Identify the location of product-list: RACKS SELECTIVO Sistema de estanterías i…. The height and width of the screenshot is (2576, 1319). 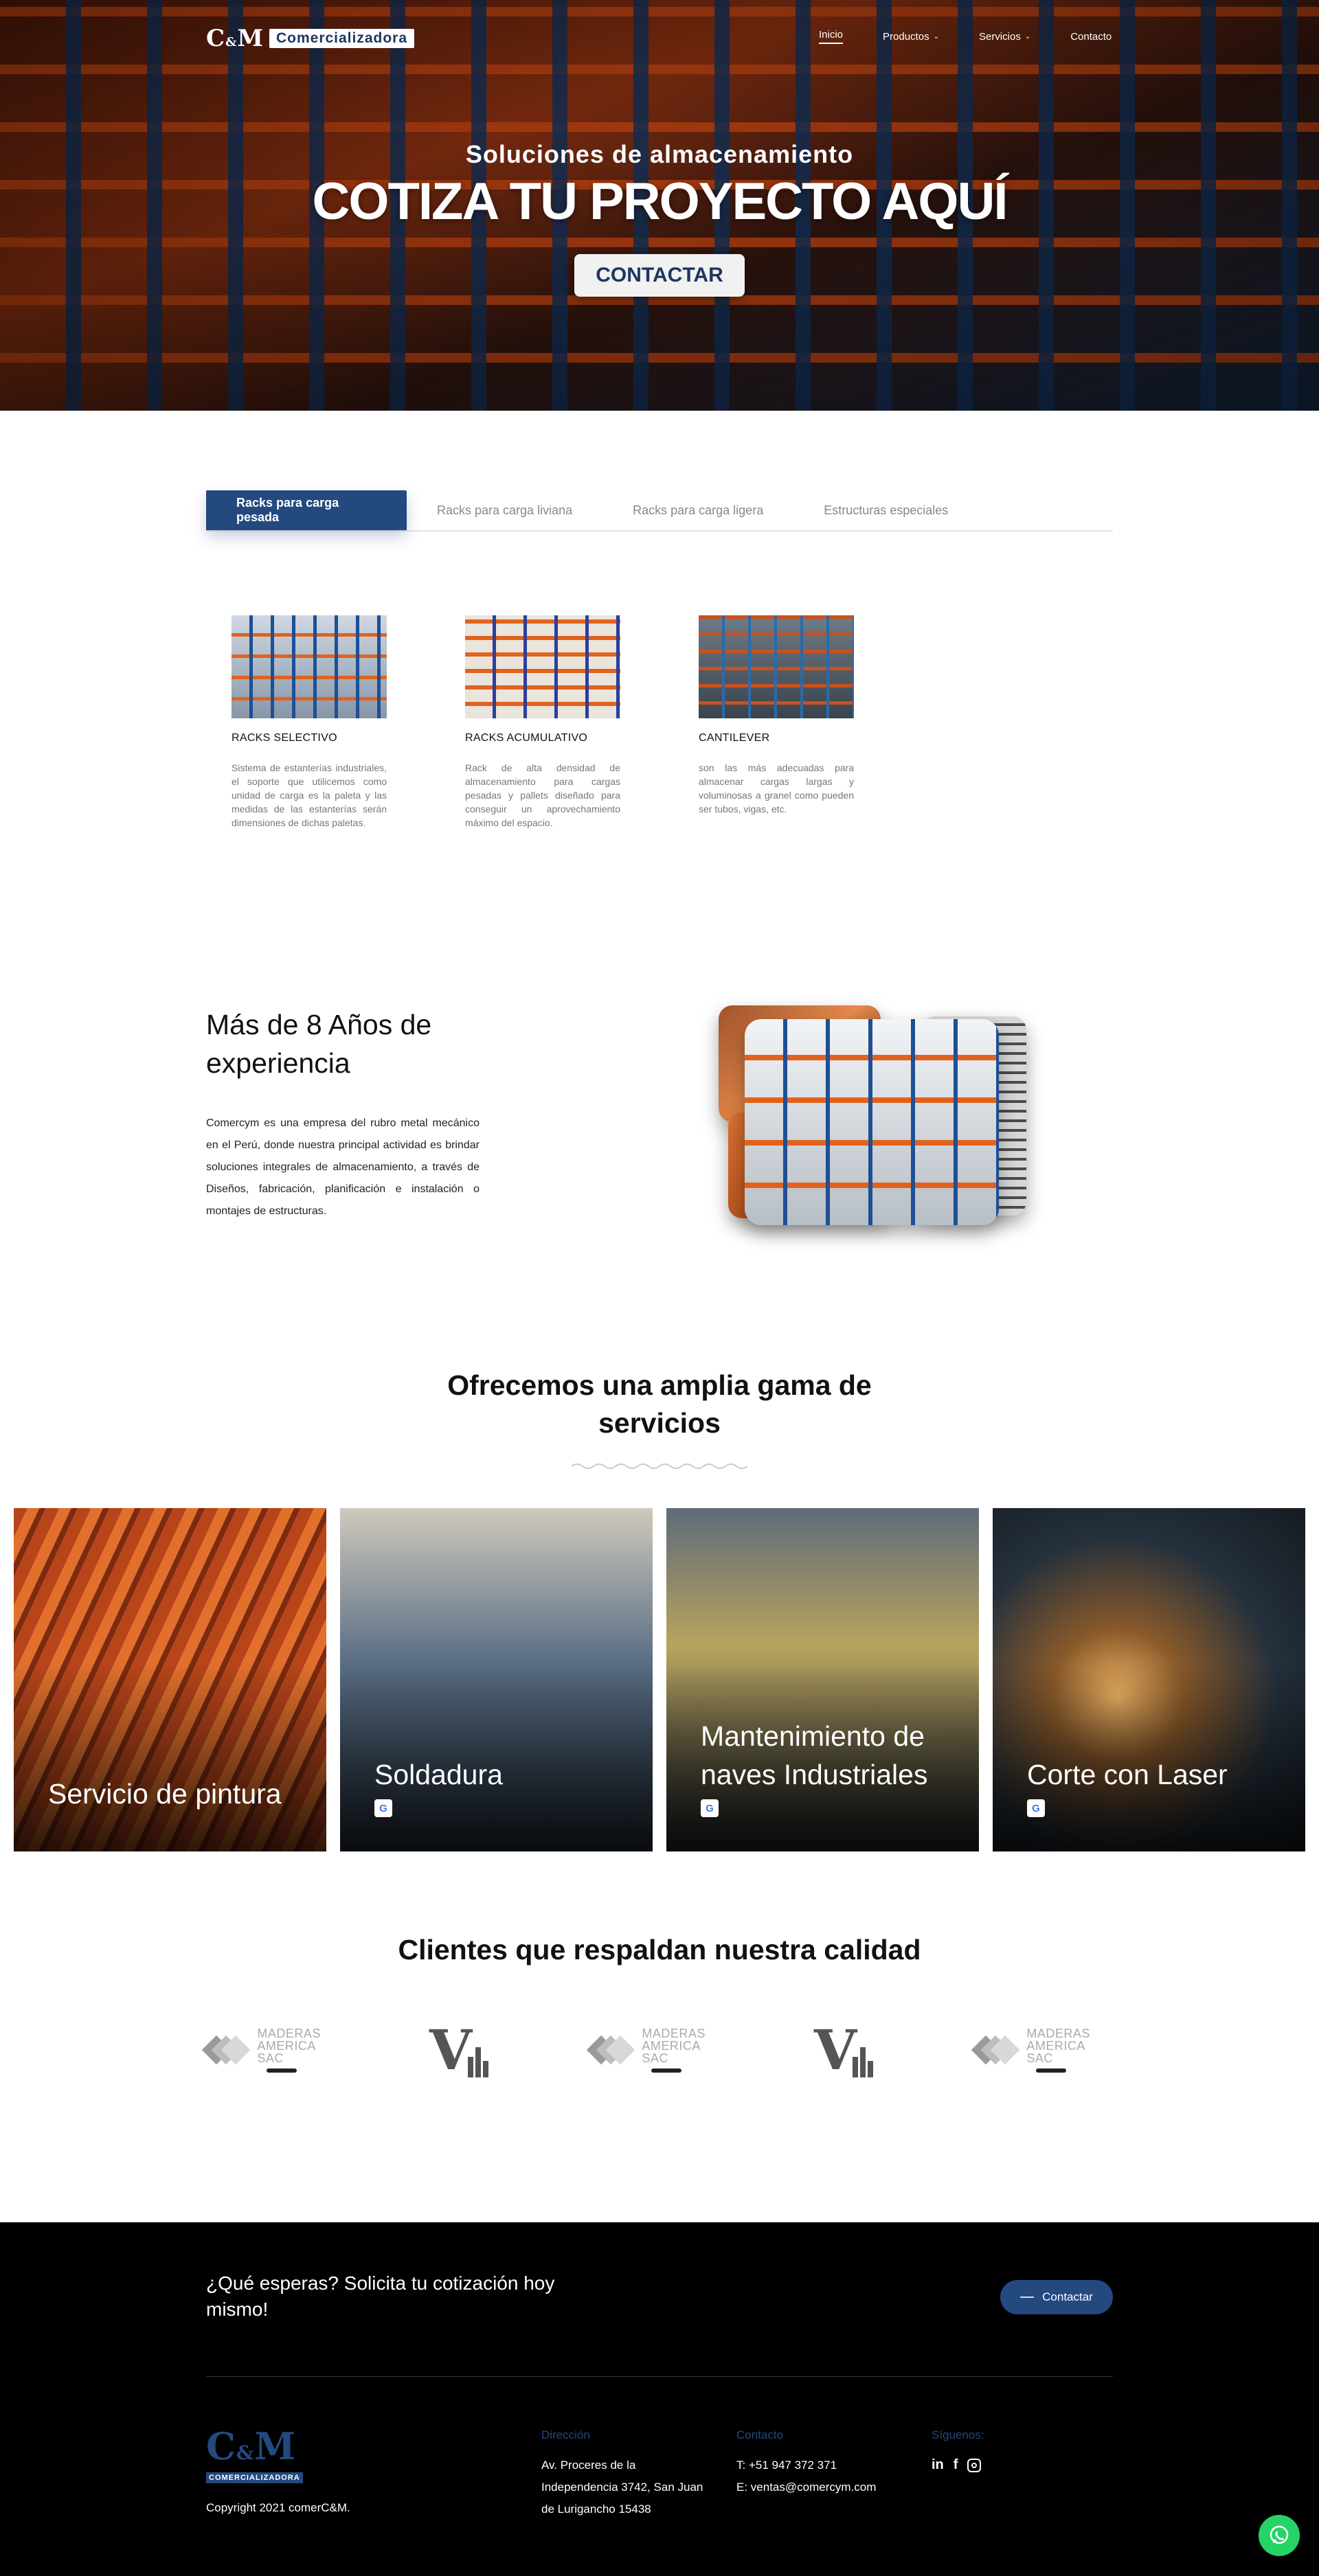
(543, 722).